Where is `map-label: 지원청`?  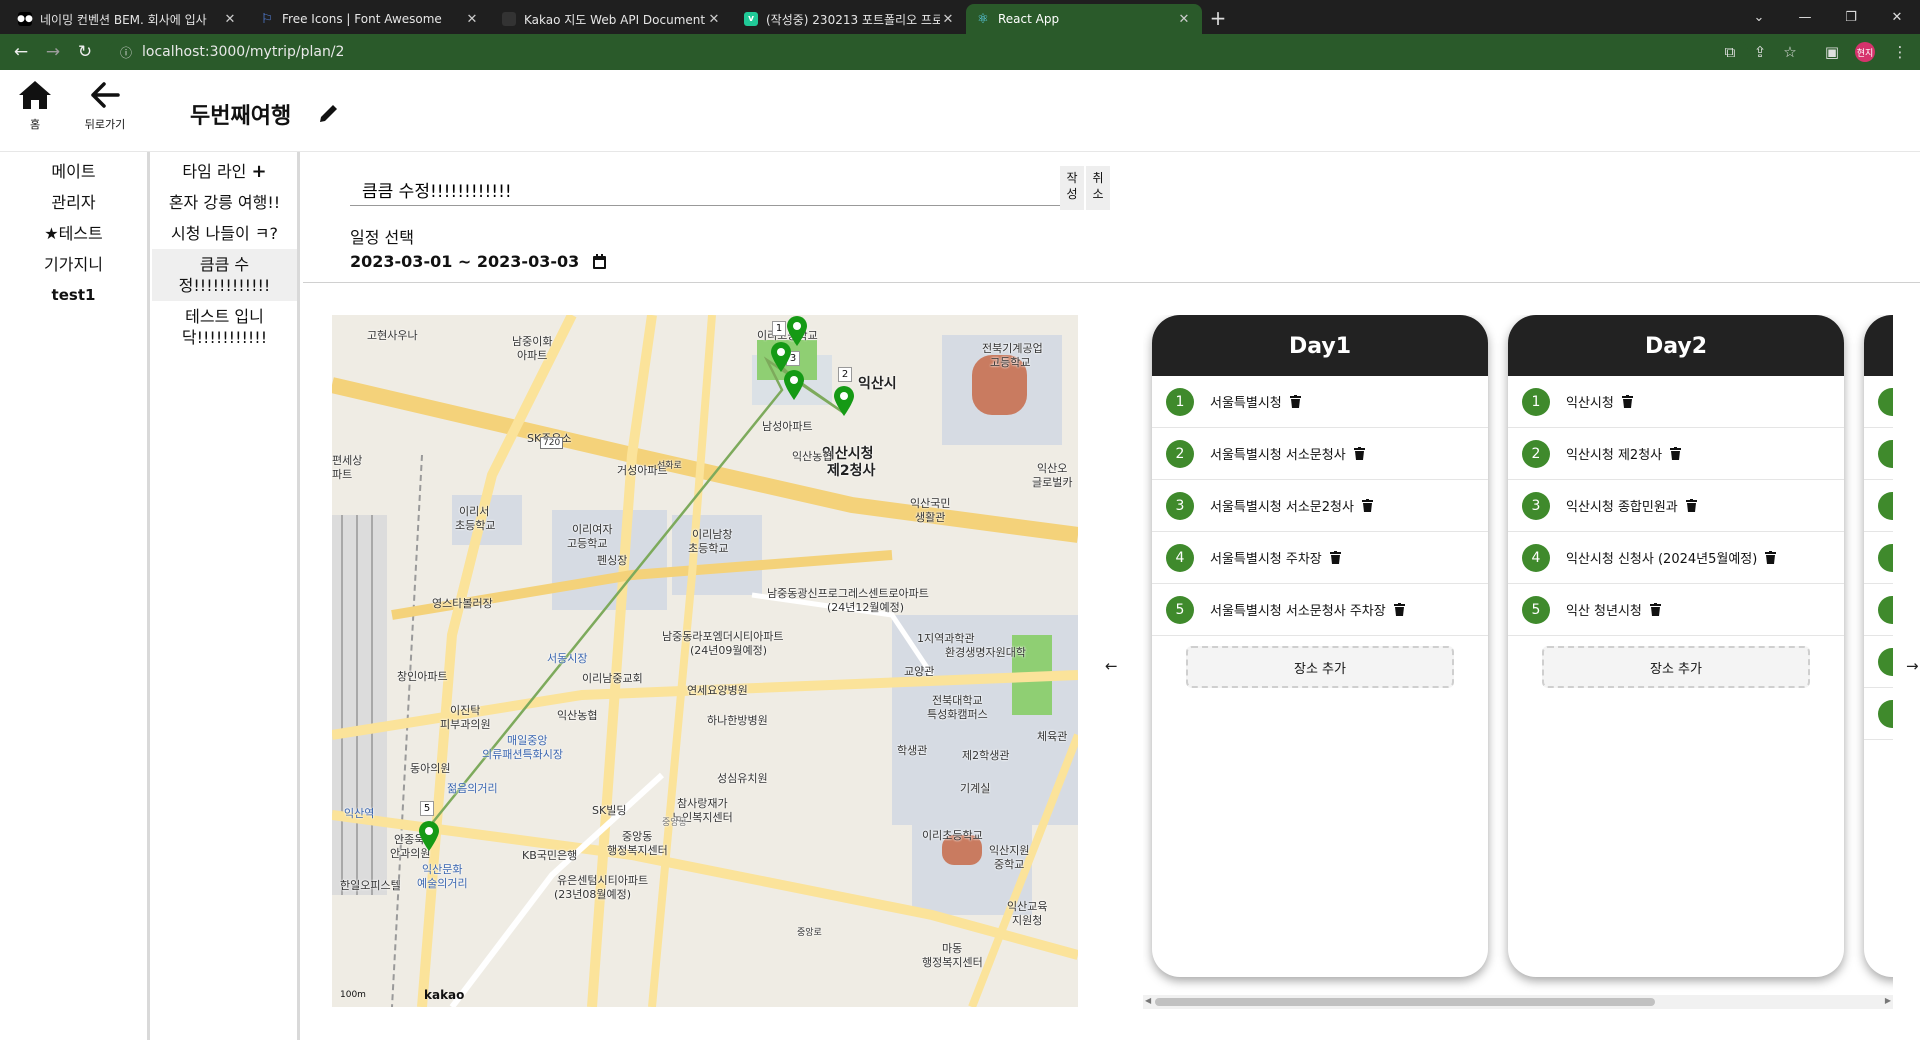
map-label: 지원청 is located at coordinates (1027, 920).